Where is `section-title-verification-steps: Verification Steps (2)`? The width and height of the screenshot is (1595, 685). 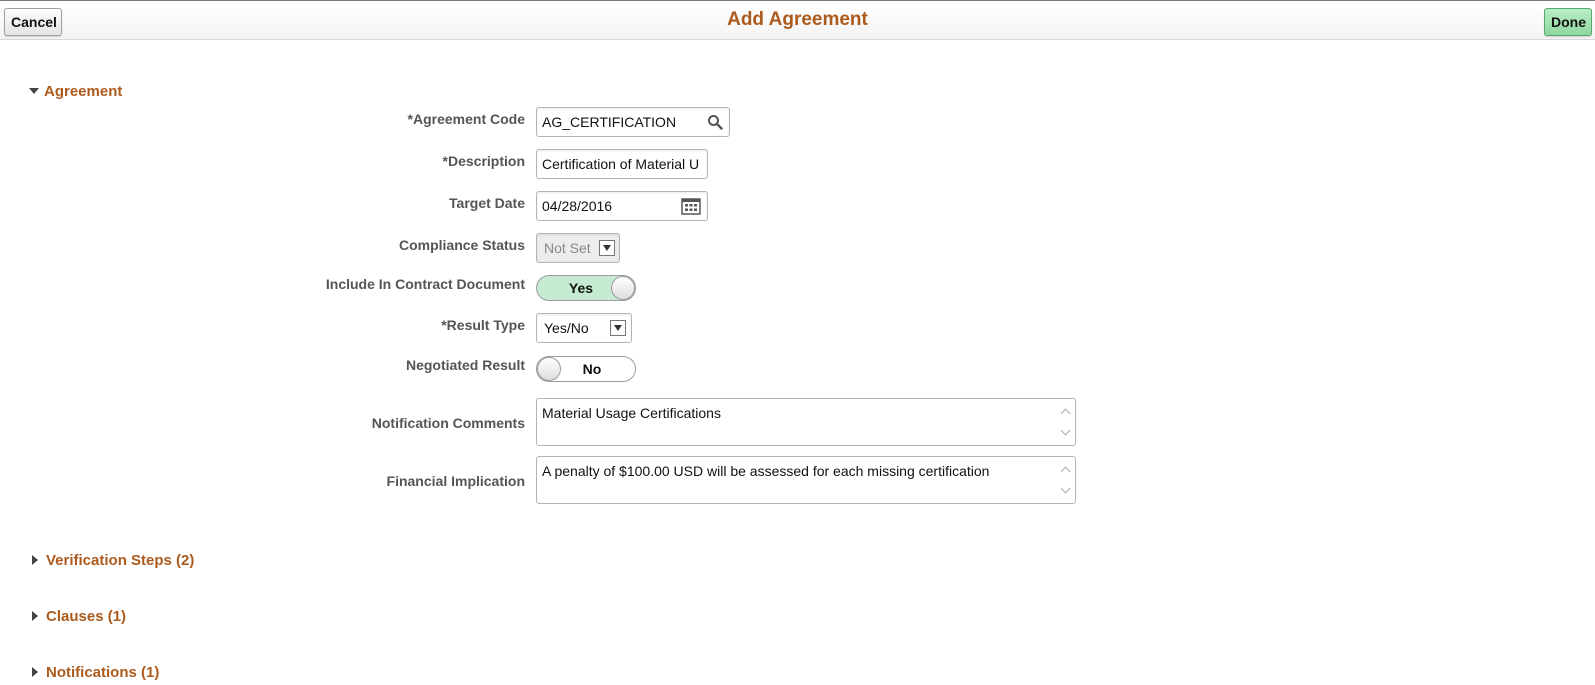 section-title-verification-steps: Verification Steps (2) is located at coordinates (120, 560).